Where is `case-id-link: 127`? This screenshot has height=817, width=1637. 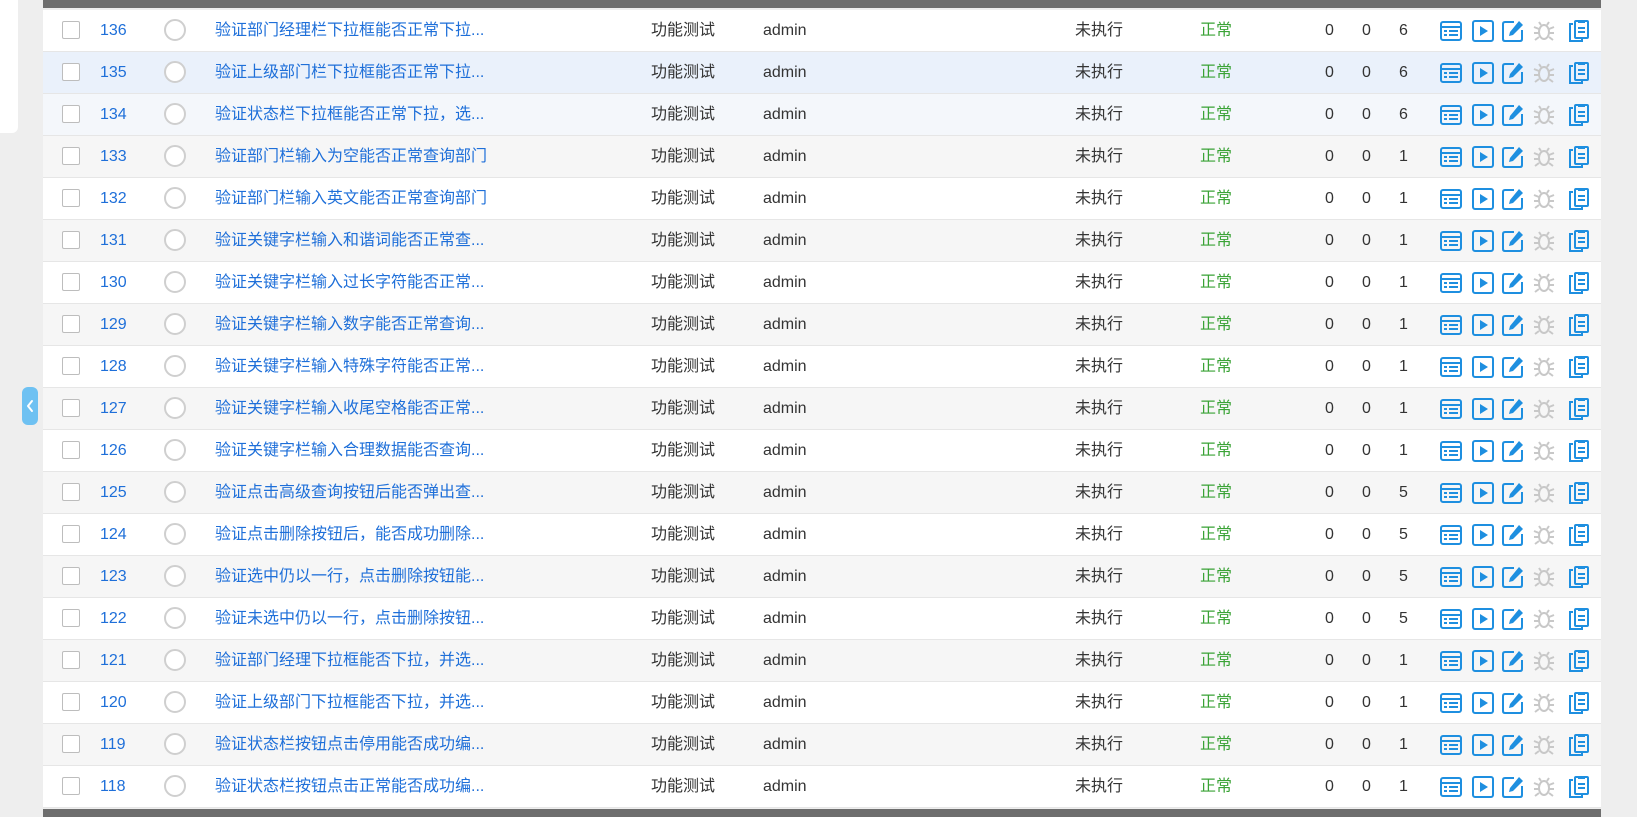
case-id-link: 127 is located at coordinates (113, 408).